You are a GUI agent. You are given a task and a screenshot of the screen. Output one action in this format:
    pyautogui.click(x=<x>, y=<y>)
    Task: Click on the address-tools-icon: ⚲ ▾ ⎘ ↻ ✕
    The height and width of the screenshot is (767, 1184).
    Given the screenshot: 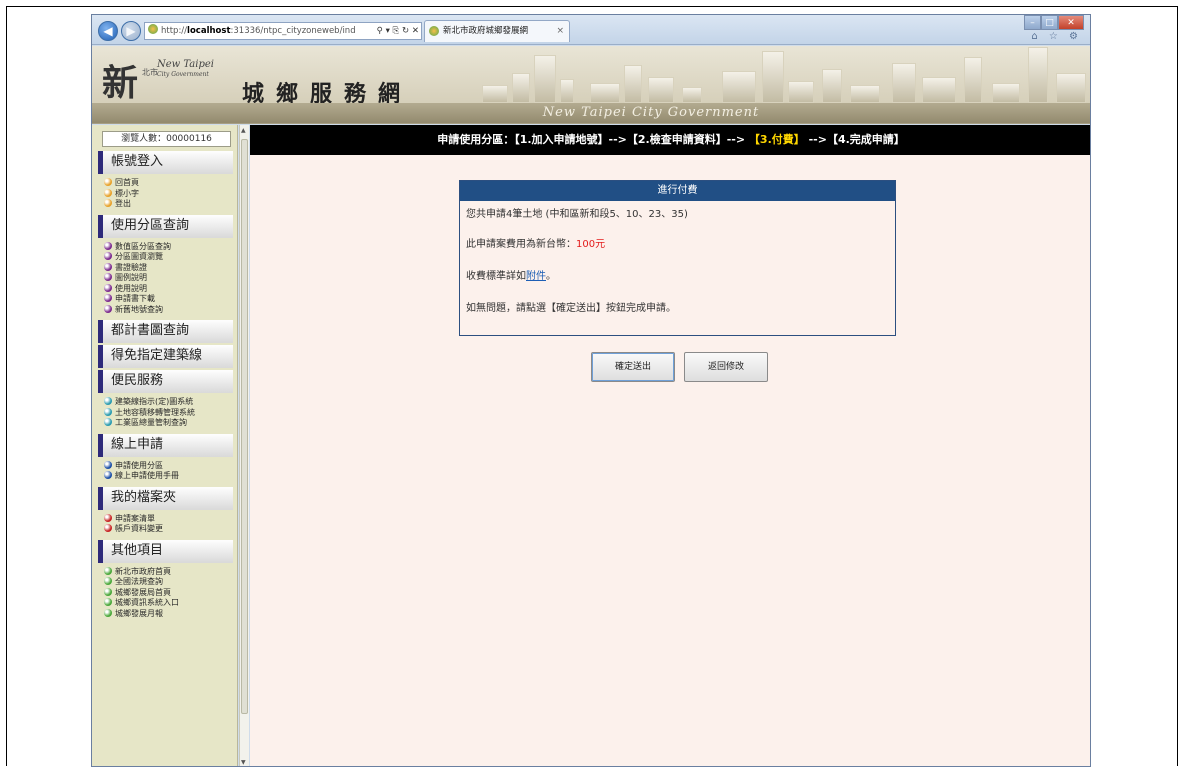 What is the action you would take?
    pyautogui.click(x=396, y=31)
    